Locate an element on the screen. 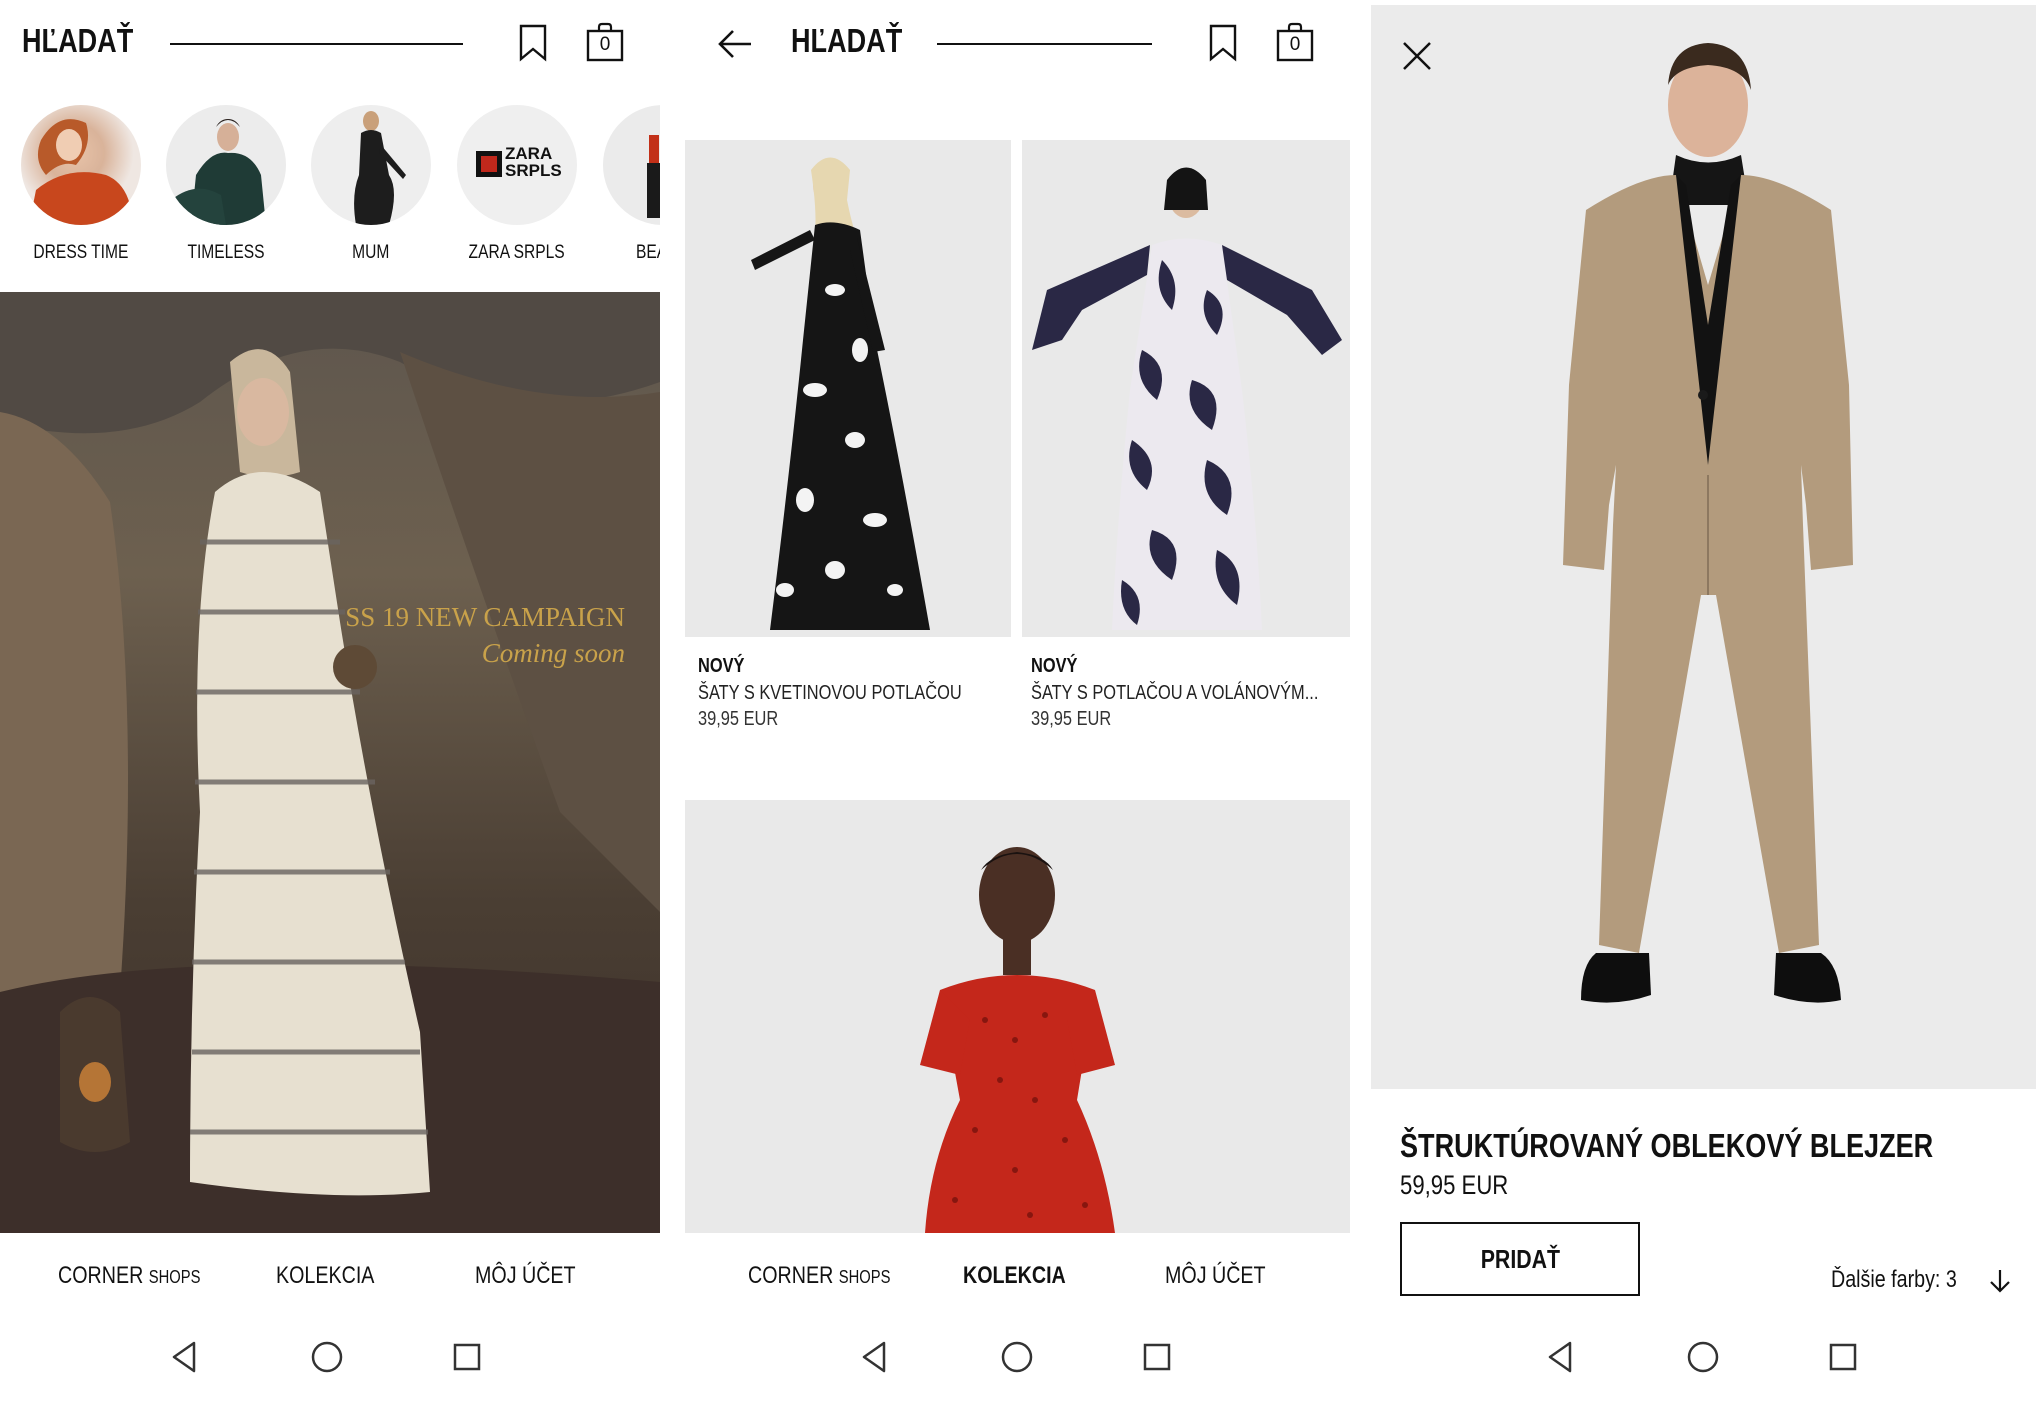 The height and width of the screenshot is (1404, 2036). story-mum: MUM is located at coordinates (371, 184).